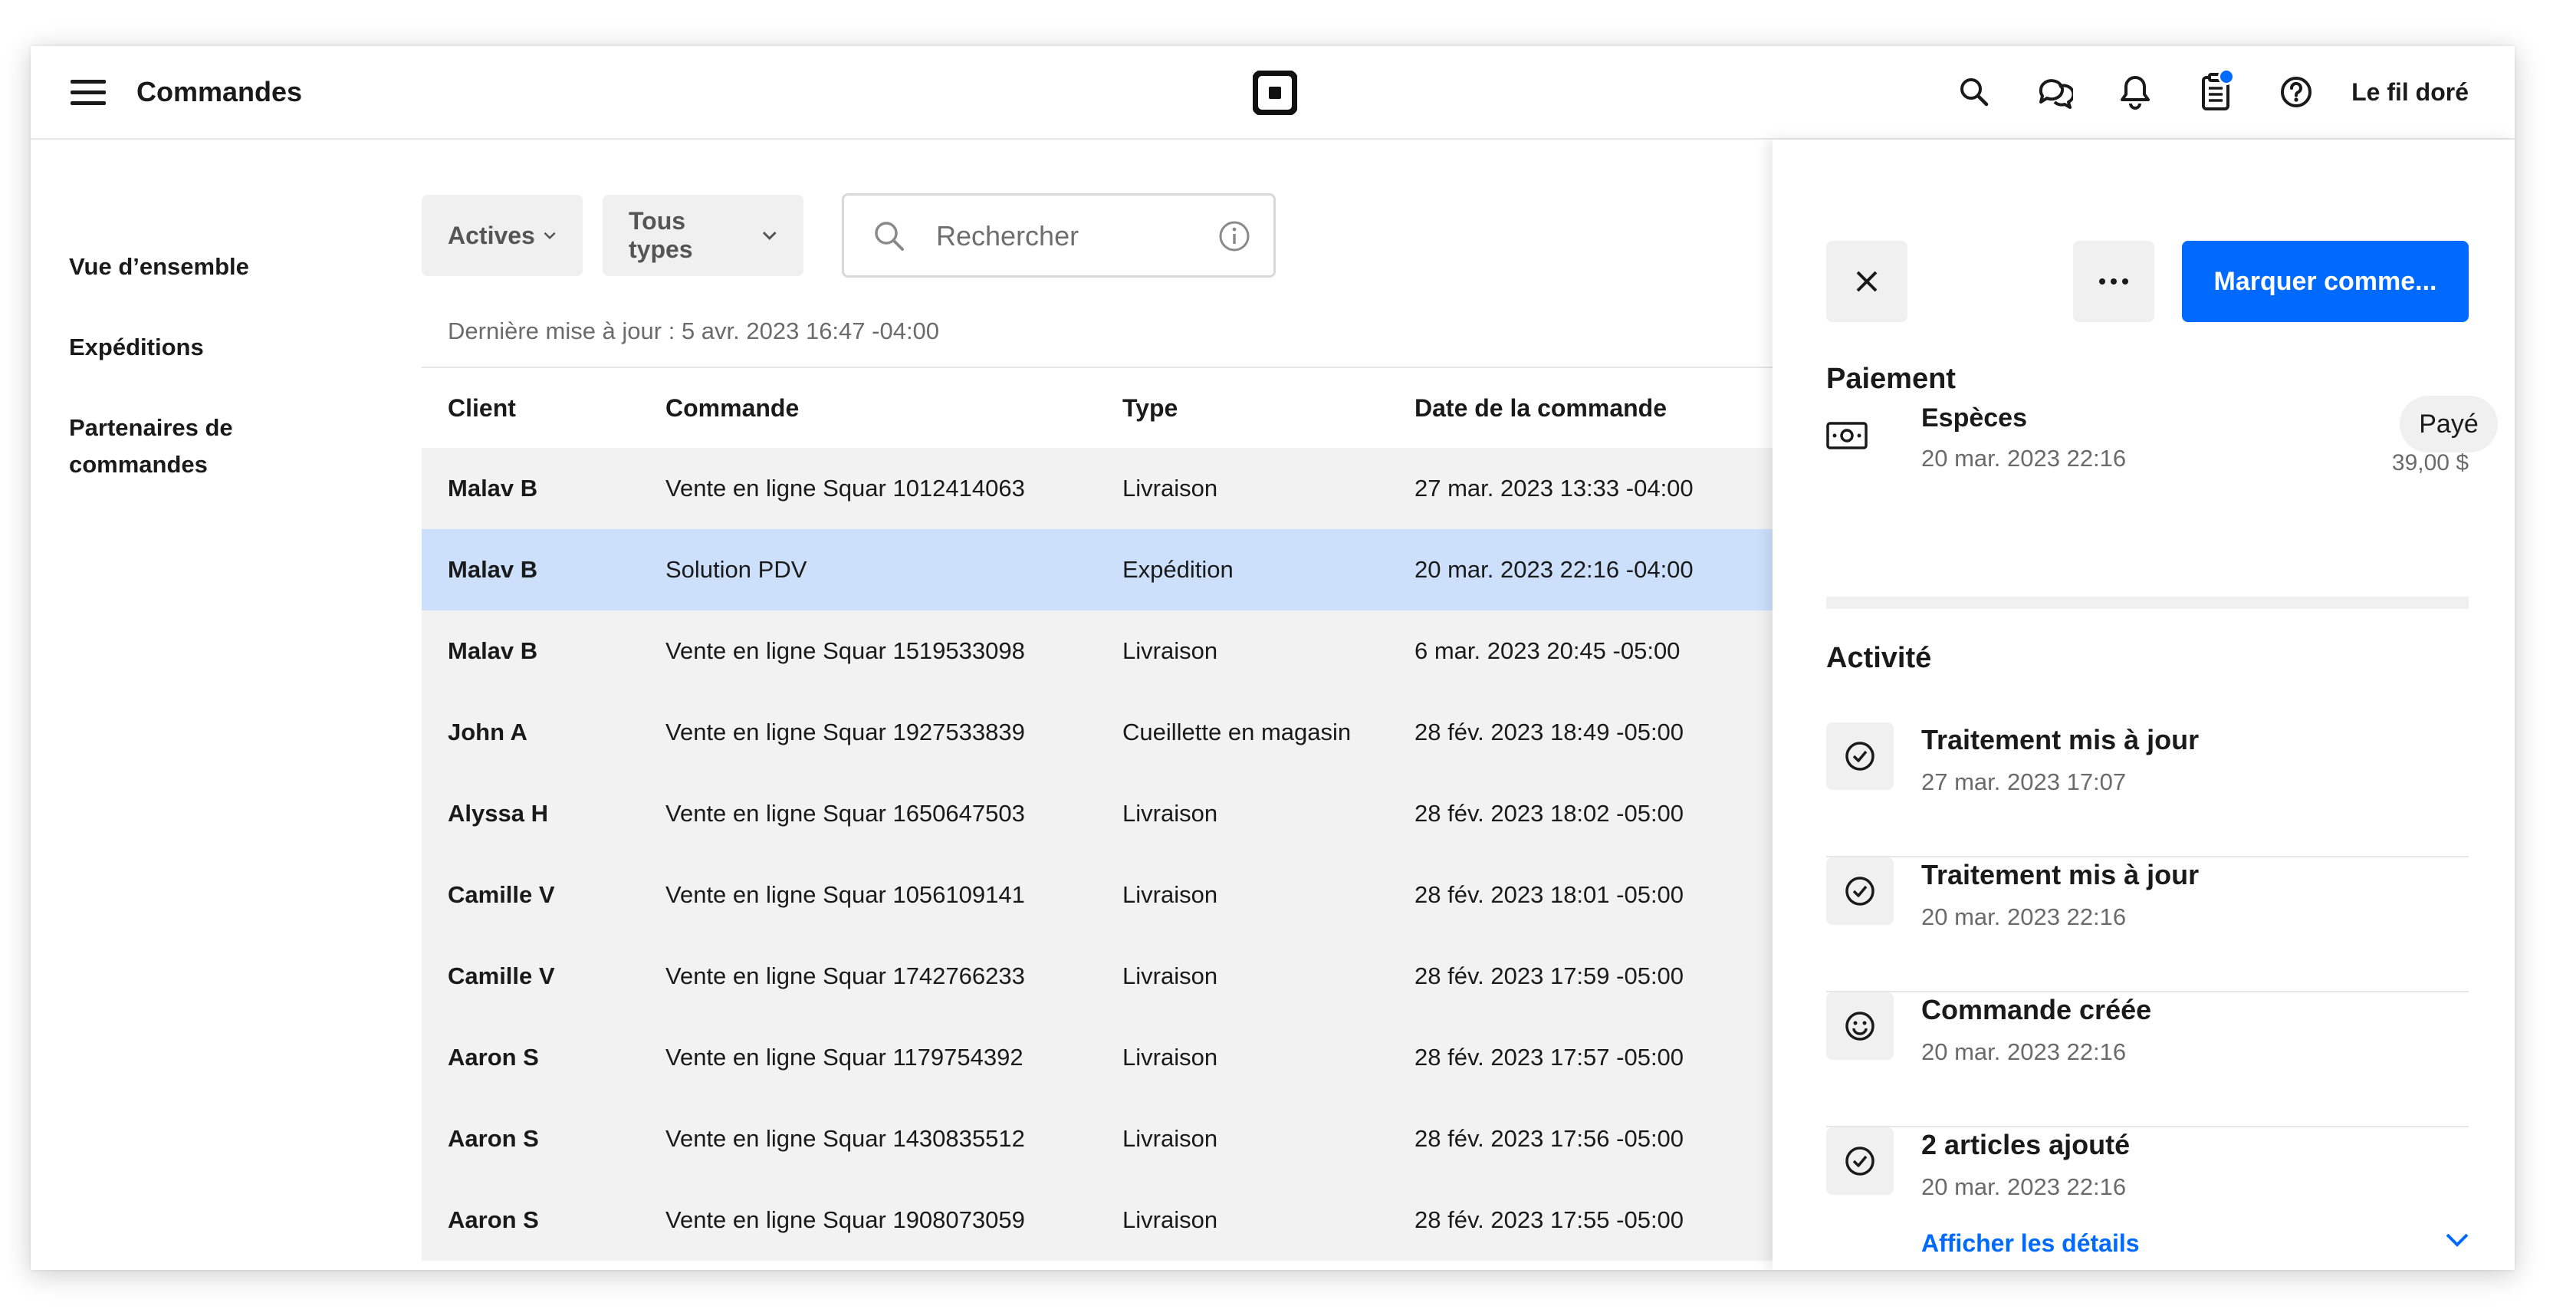  What do you see at coordinates (2449, 424) in the screenshot?
I see `payment-status-badge: Payé` at bounding box center [2449, 424].